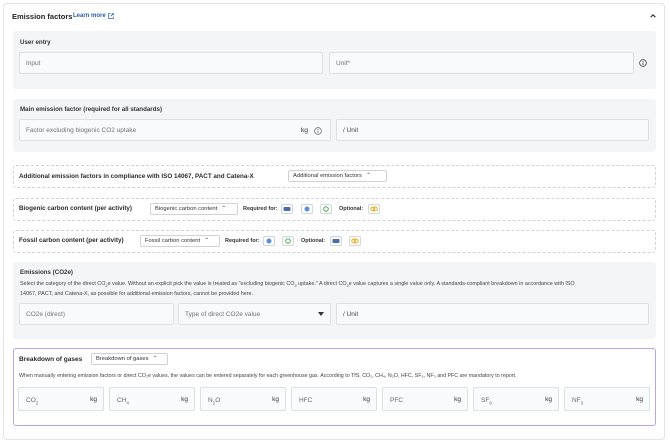 The height and width of the screenshot is (444, 670). Describe the element at coordinates (81, 130) in the screenshot. I see `factor-placeholder: Factor excluding biogenic CO2 uptake` at that location.